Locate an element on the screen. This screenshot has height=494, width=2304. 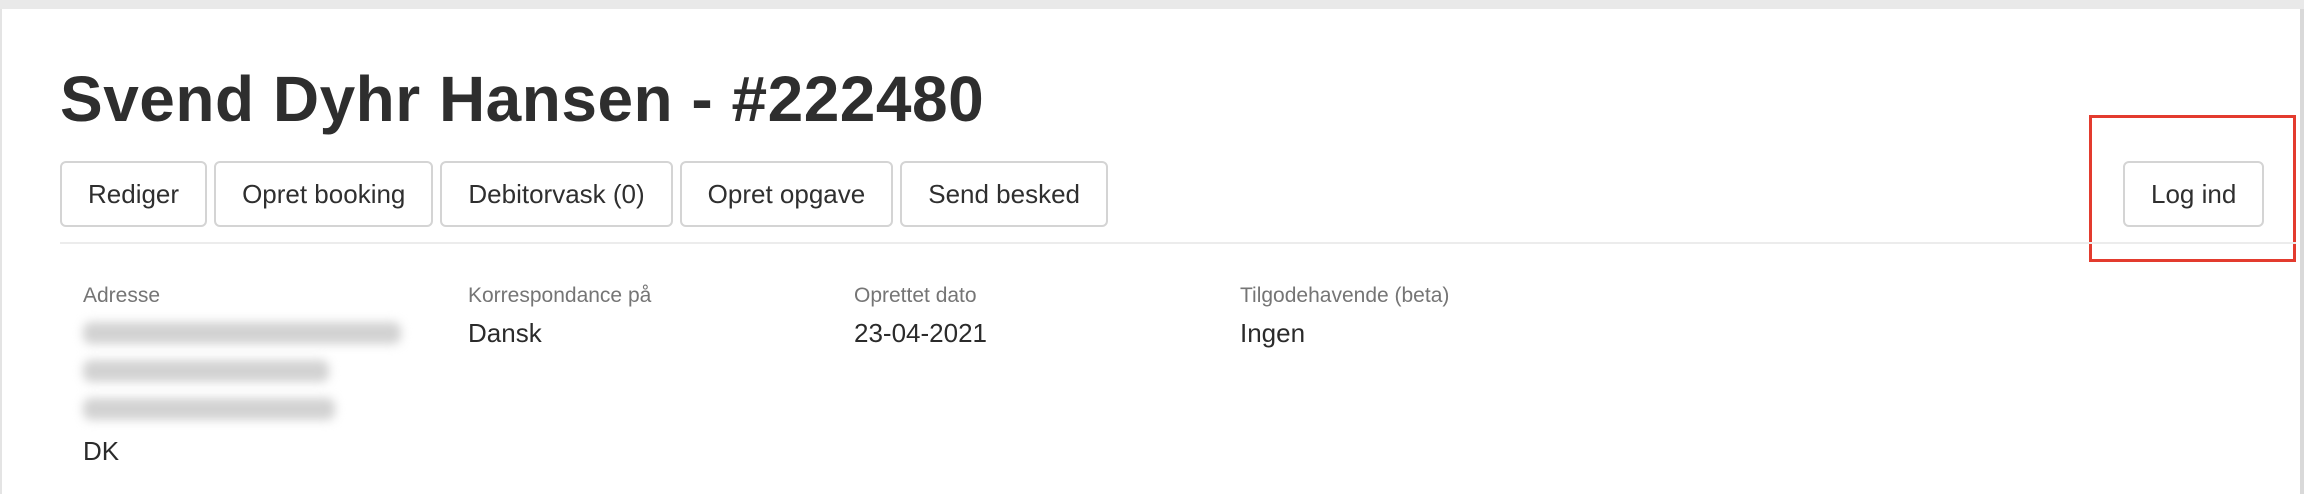
create-booking-button: Opret booking is located at coordinates (324, 194).